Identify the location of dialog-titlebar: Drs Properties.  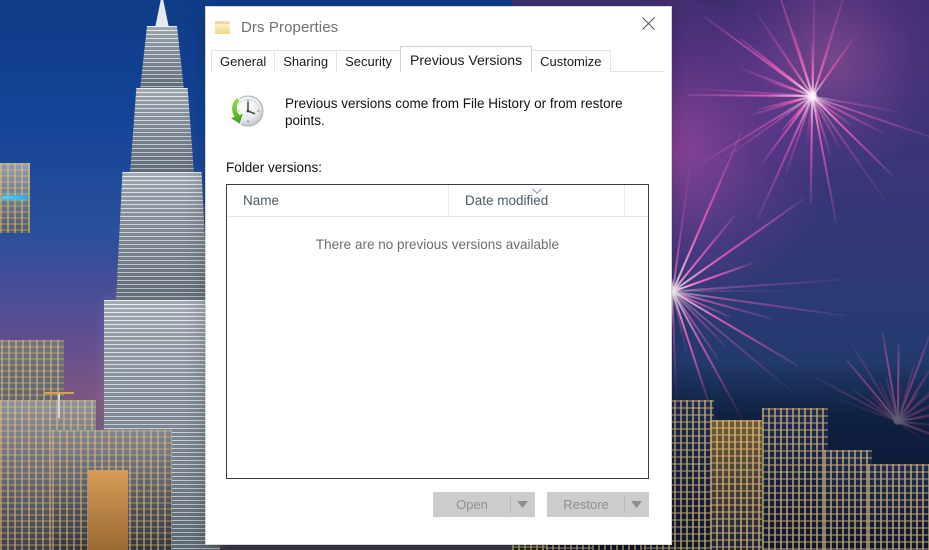
(438, 27).